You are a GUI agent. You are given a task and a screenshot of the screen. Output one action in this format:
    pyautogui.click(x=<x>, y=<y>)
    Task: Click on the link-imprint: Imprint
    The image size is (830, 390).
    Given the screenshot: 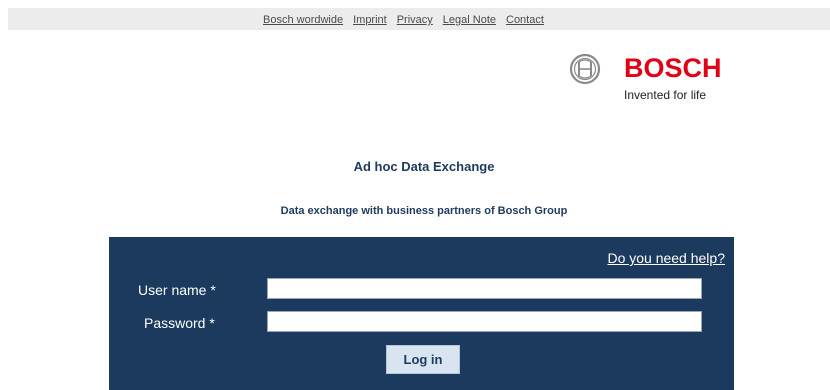 What is the action you would take?
    pyautogui.click(x=370, y=20)
    